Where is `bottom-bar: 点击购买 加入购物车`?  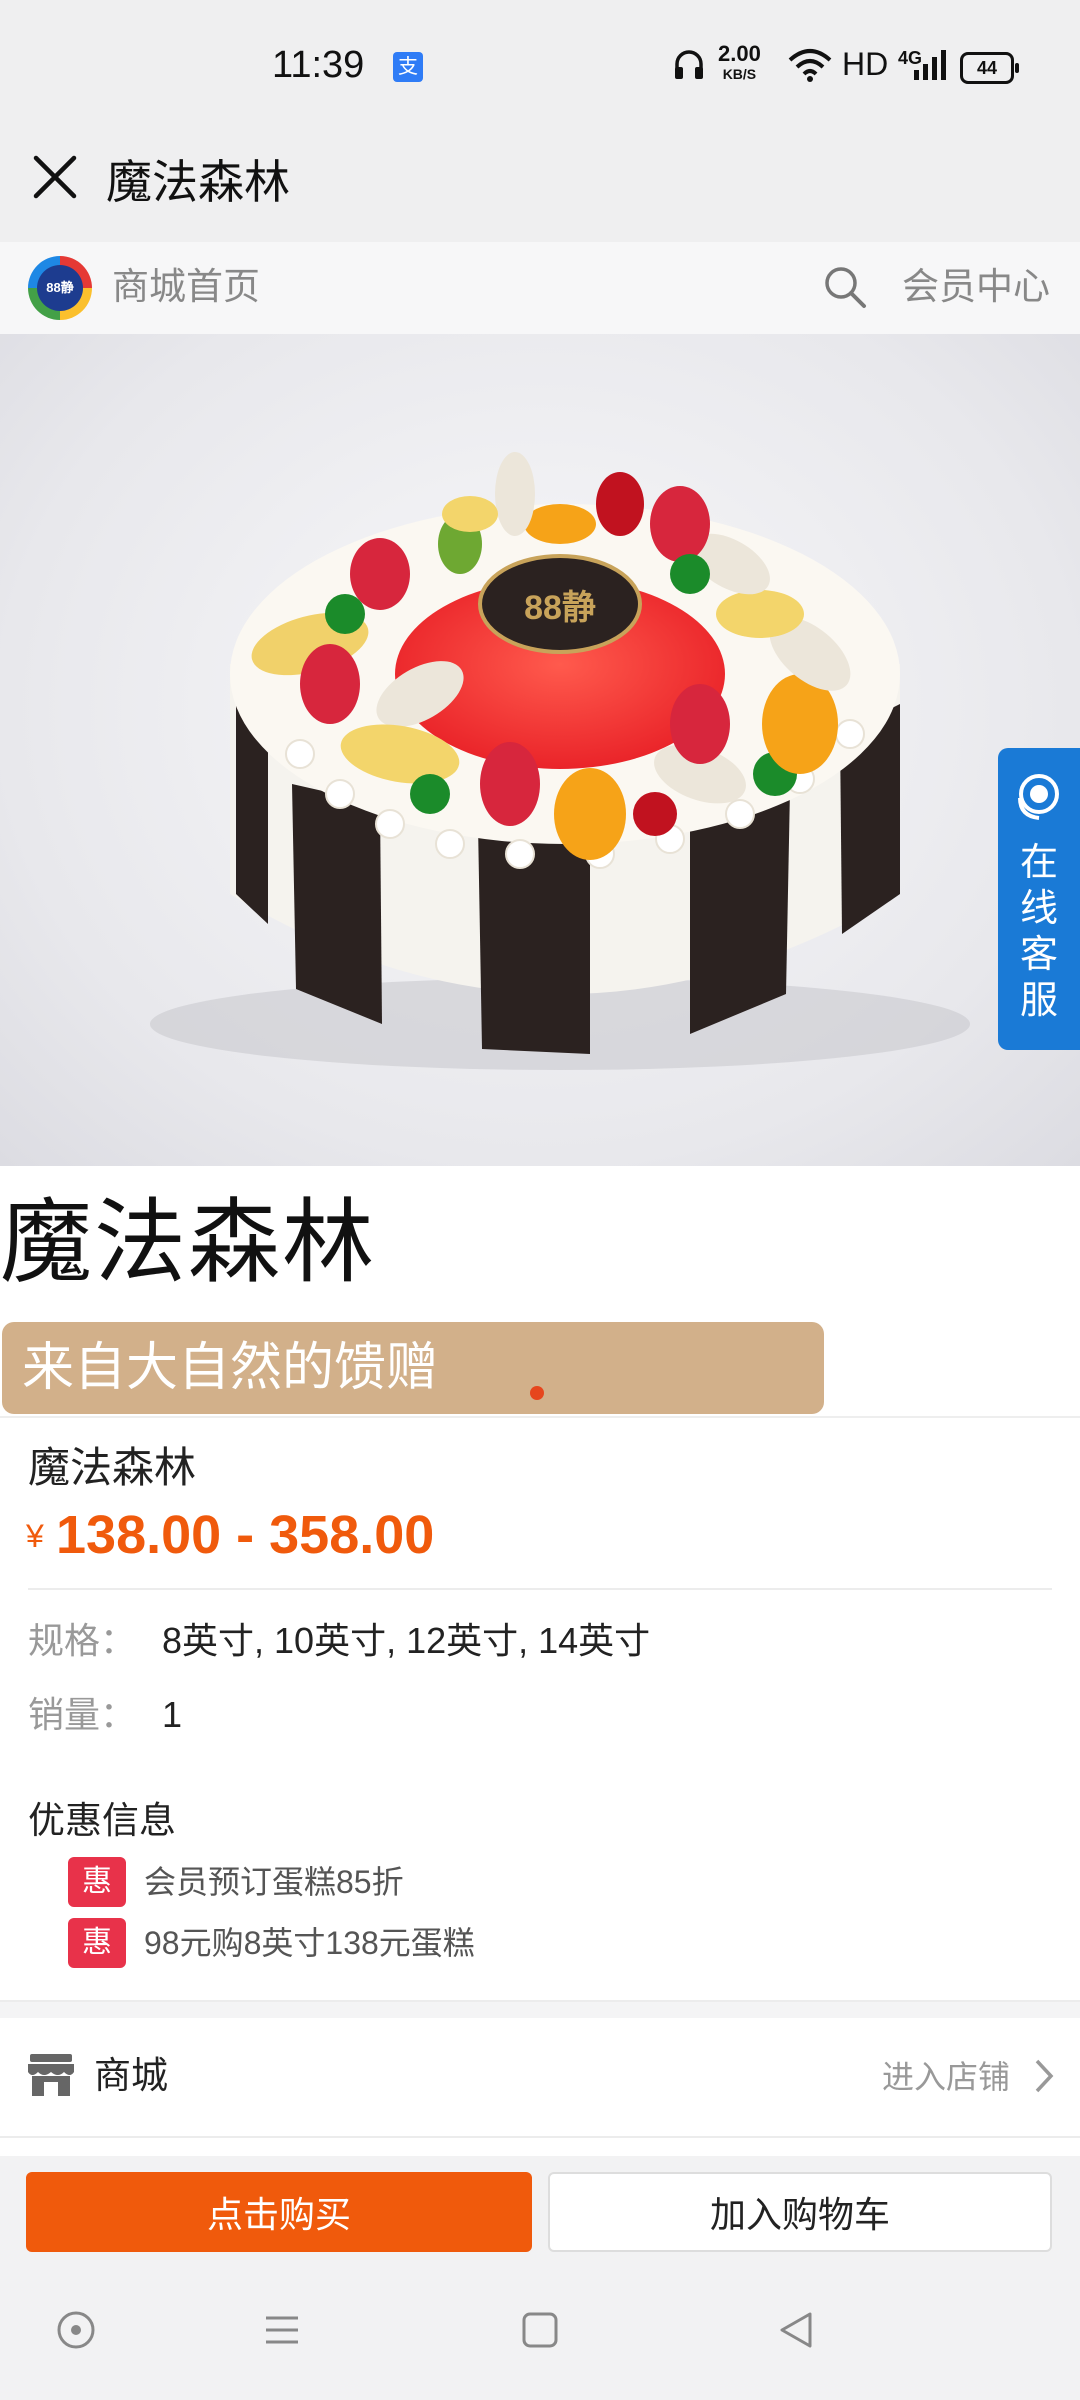 bottom-bar: 点击购买 加入购物车 is located at coordinates (540, 2278).